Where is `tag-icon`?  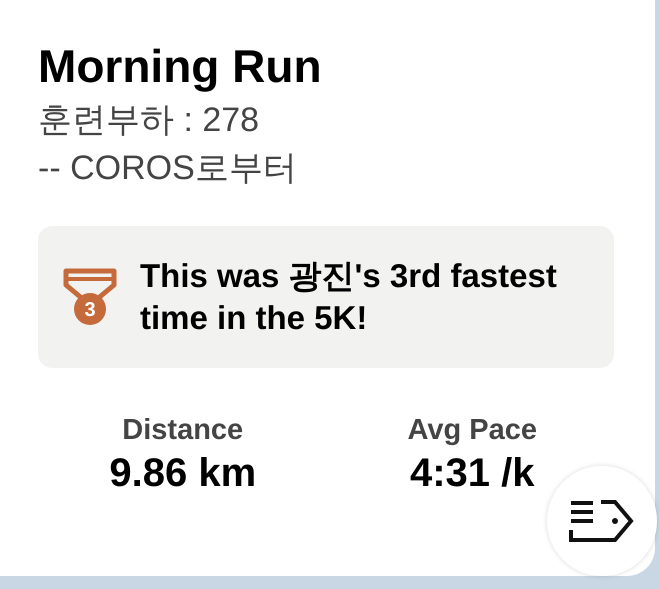
tag-icon is located at coordinates (602, 521).